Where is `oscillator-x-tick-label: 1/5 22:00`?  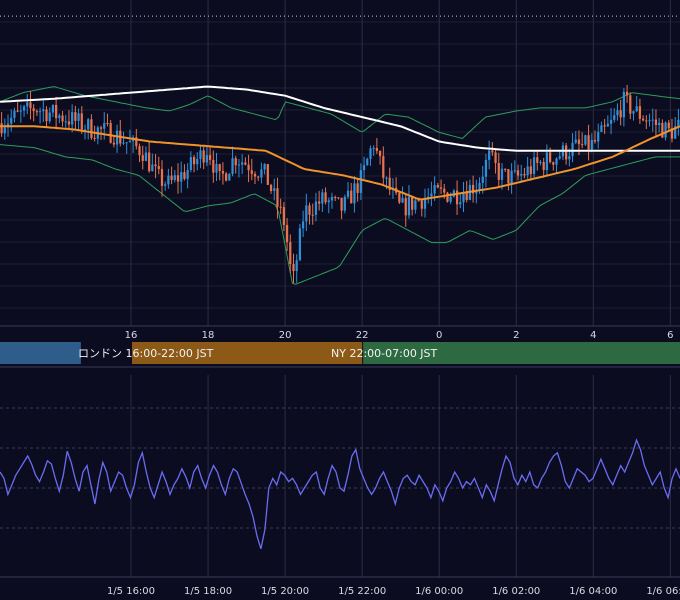
oscillator-x-tick-label: 1/5 22:00 is located at coordinates (362, 591).